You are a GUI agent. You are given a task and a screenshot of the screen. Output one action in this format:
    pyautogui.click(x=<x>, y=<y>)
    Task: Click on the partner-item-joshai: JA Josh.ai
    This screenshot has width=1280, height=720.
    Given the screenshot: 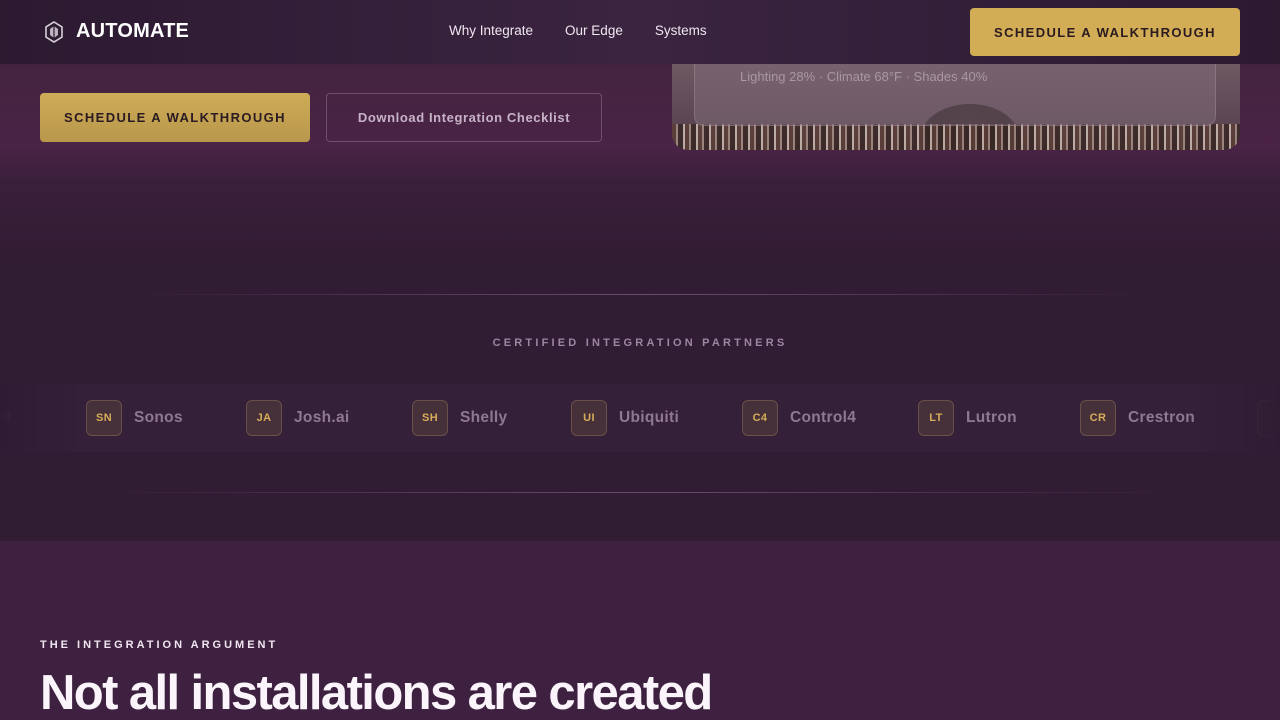 What is the action you would take?
    pyautogui.click(x=298, y=418)
    